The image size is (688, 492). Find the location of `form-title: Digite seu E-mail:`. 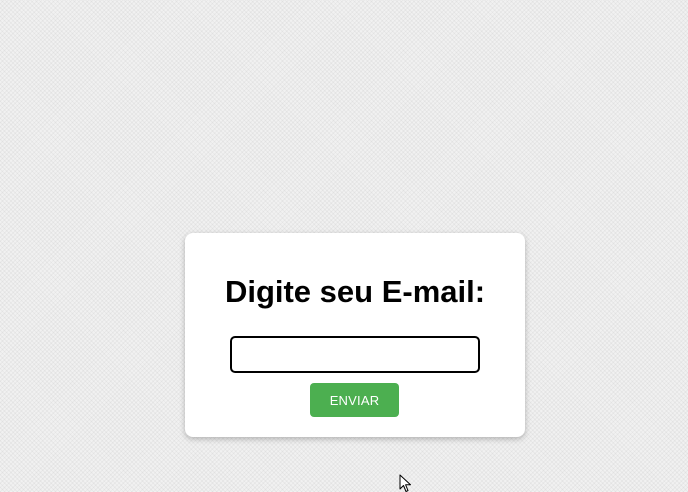

form-title: Digite seu E-mail: is located at coordinates (355, 291).